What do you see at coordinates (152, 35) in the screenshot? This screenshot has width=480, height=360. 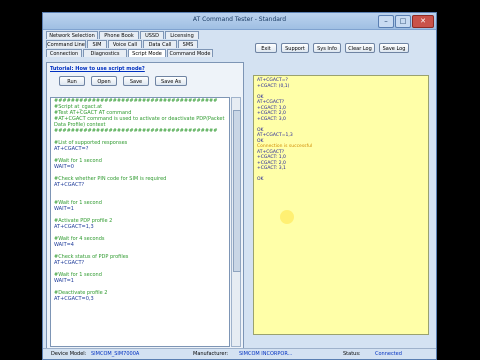 I see `tab-ussd: USSD` at bounding box center [152, 35].